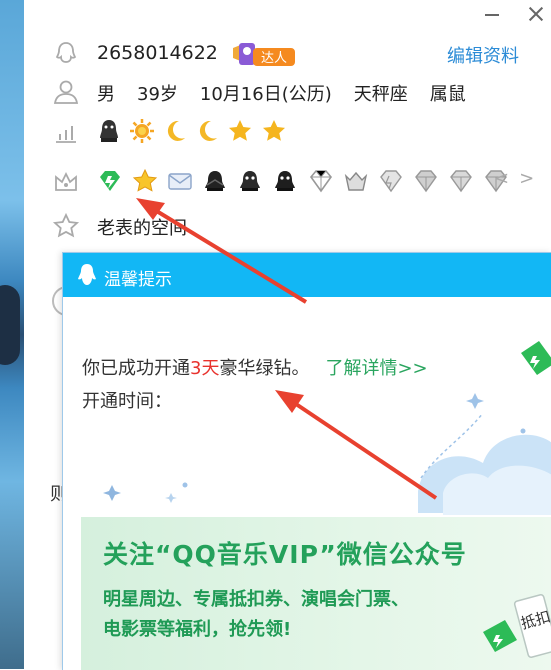 The width and height of the screenshot is (551, 670). I want to click on banner-headline: 关注“QQ音乐VIP”微信公众号, so click(285, 554).